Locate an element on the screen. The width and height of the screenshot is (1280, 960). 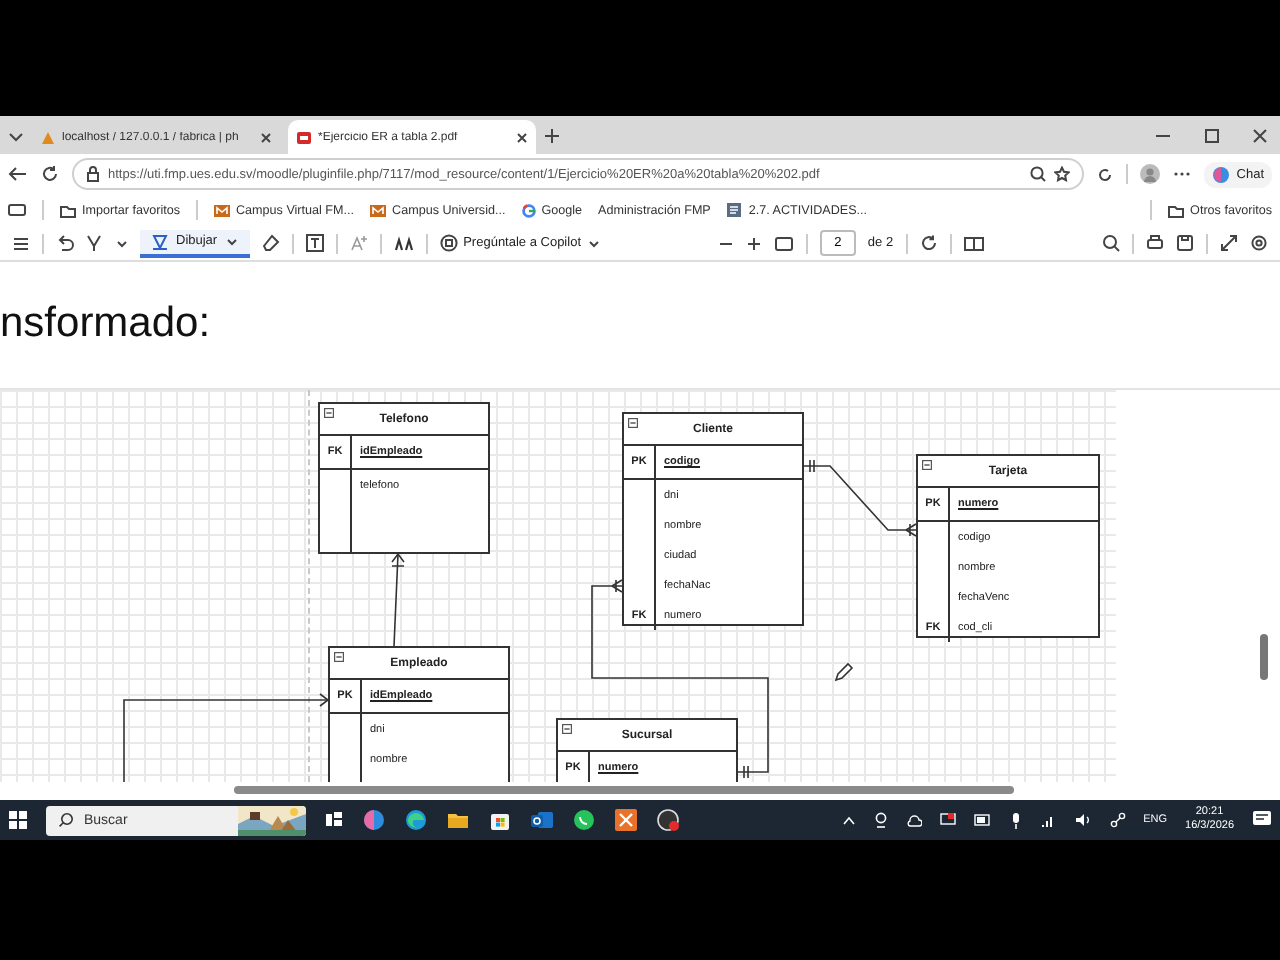
star-icon is located at coordinates (1062, 174).